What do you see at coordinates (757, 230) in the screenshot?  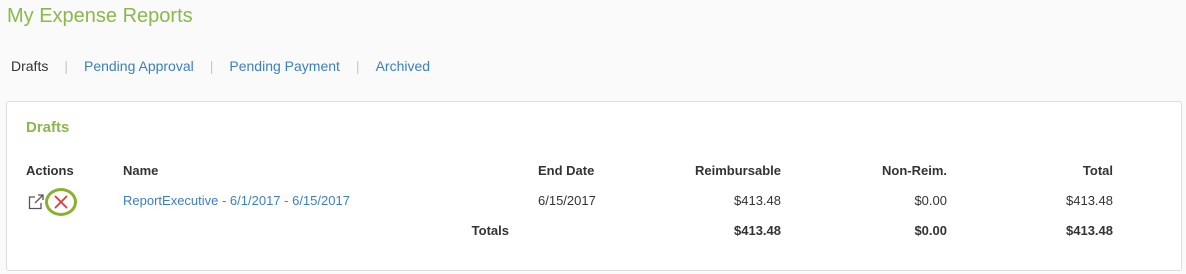 I see `totals-reimbursable: $413.48` at bounding box center [757, 230].